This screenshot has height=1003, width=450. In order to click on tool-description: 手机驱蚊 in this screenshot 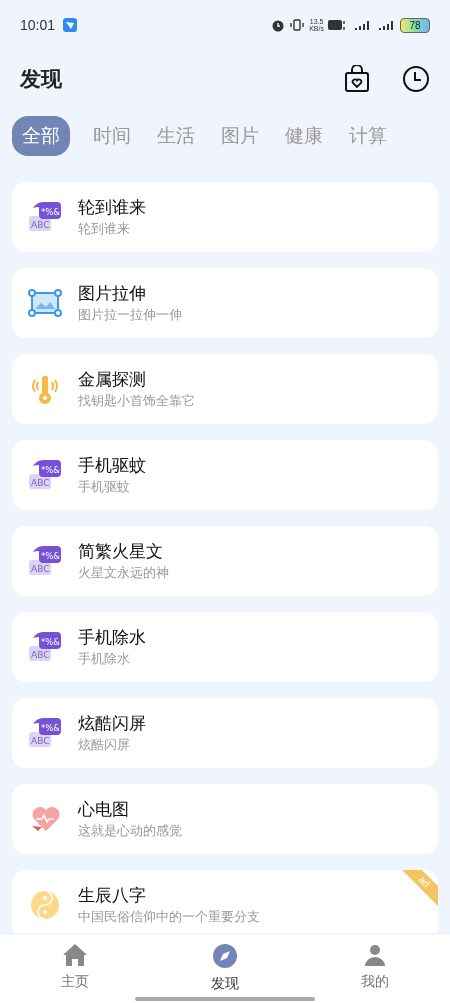, I will do `click(104, 487)`.